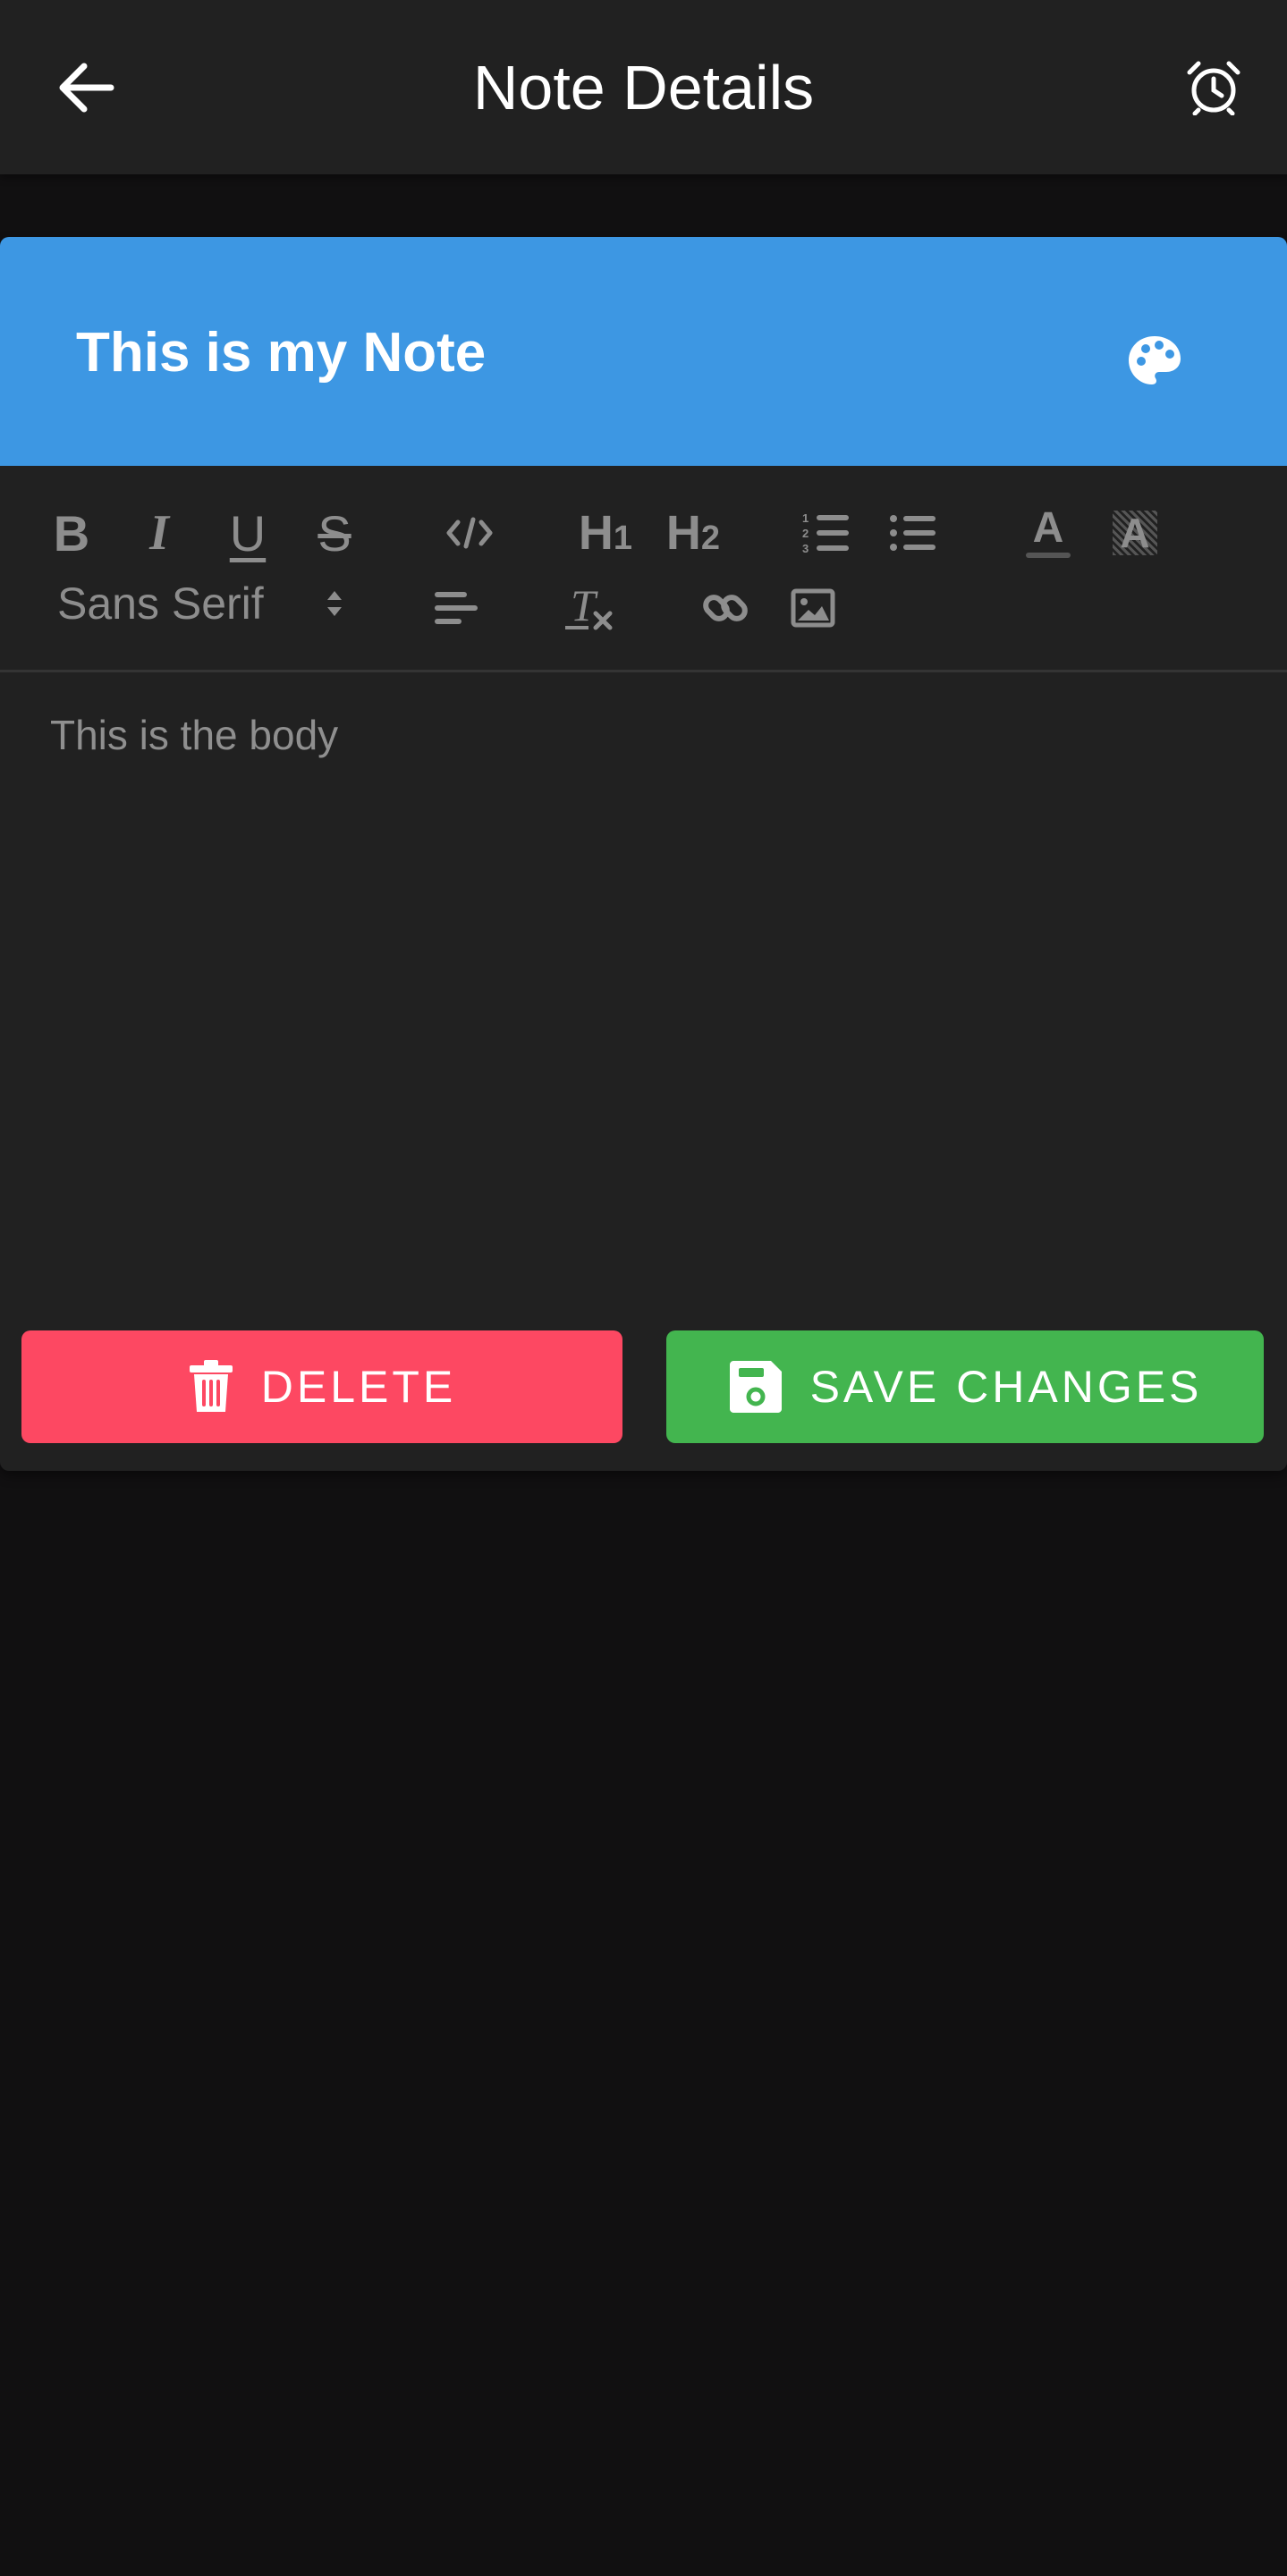 This screenshot has height=2576, width=1287. I want to click on alarm-clock-icon, so click(1213, 88).